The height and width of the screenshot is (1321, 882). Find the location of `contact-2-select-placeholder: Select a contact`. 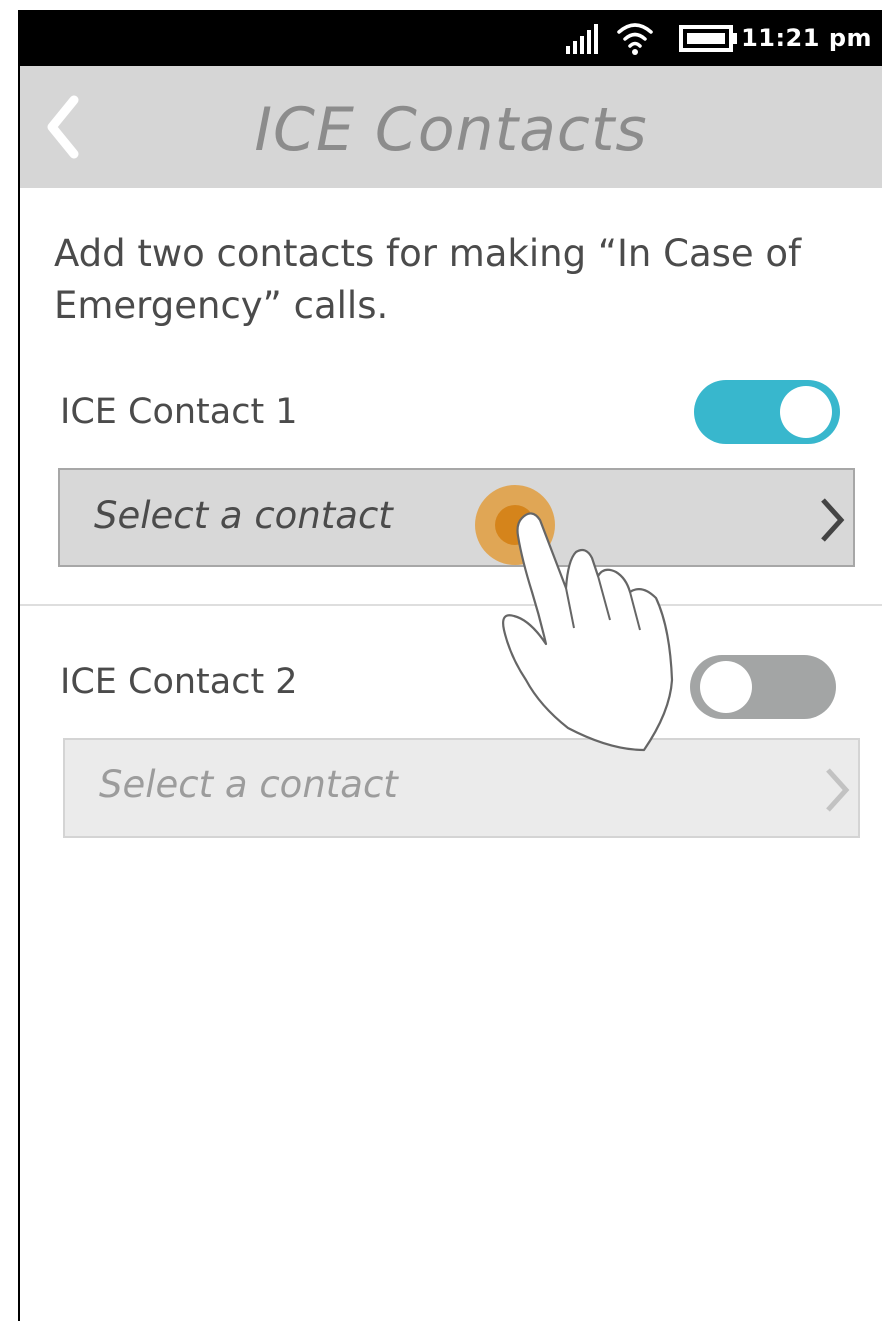

contact-2-select-placeholder: Select a contact is located at coordinates (248, 784).